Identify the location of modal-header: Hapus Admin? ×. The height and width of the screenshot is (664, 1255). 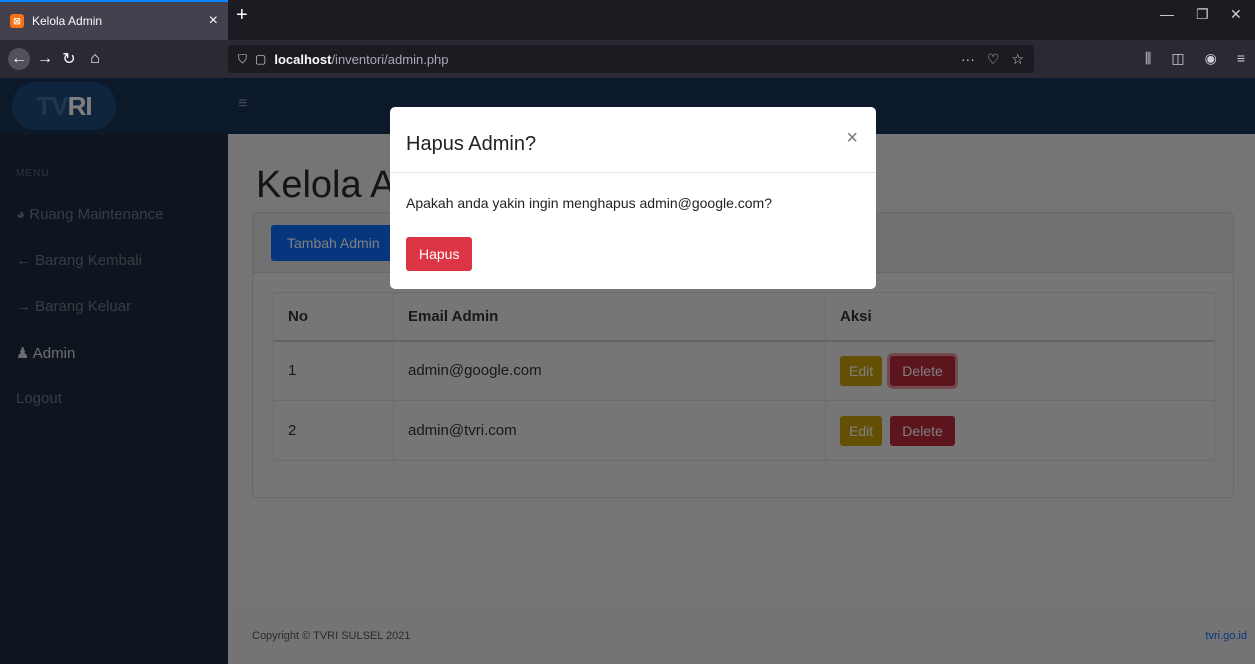
(633, 140).